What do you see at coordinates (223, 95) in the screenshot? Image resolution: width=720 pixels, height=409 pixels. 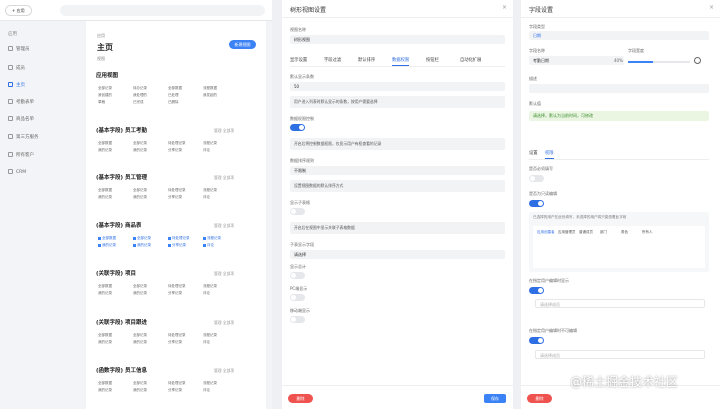 I see `view-field: 我发起的` at bounding box center [223, 95].